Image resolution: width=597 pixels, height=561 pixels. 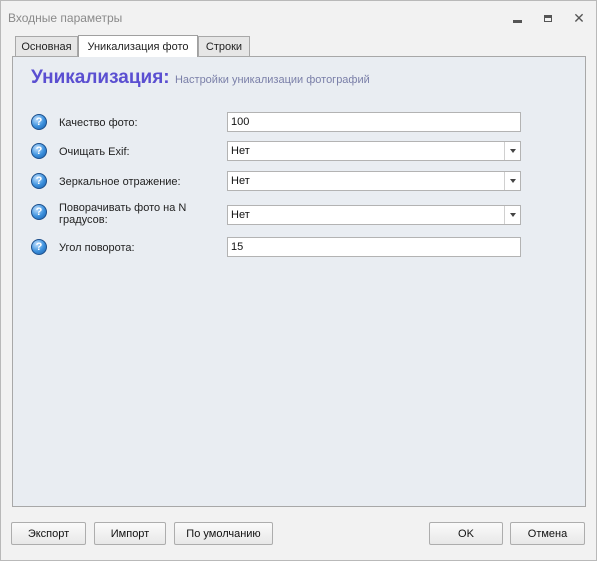 I want to click on param-label: Угол поворота:, so click(x=97, y=248).